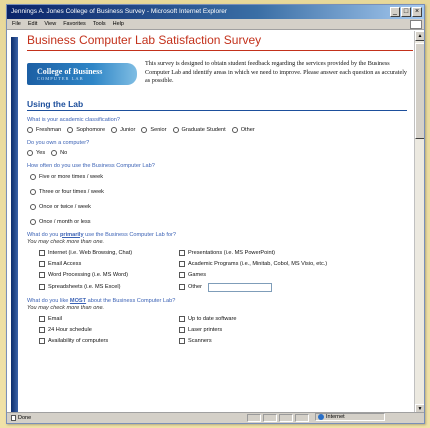  What do you see at coordinates (109, 253) in the screenshot?
I see `option-internet: Internet (i.e. Web Browsing, Chat)` at bounding box center [109, 253].